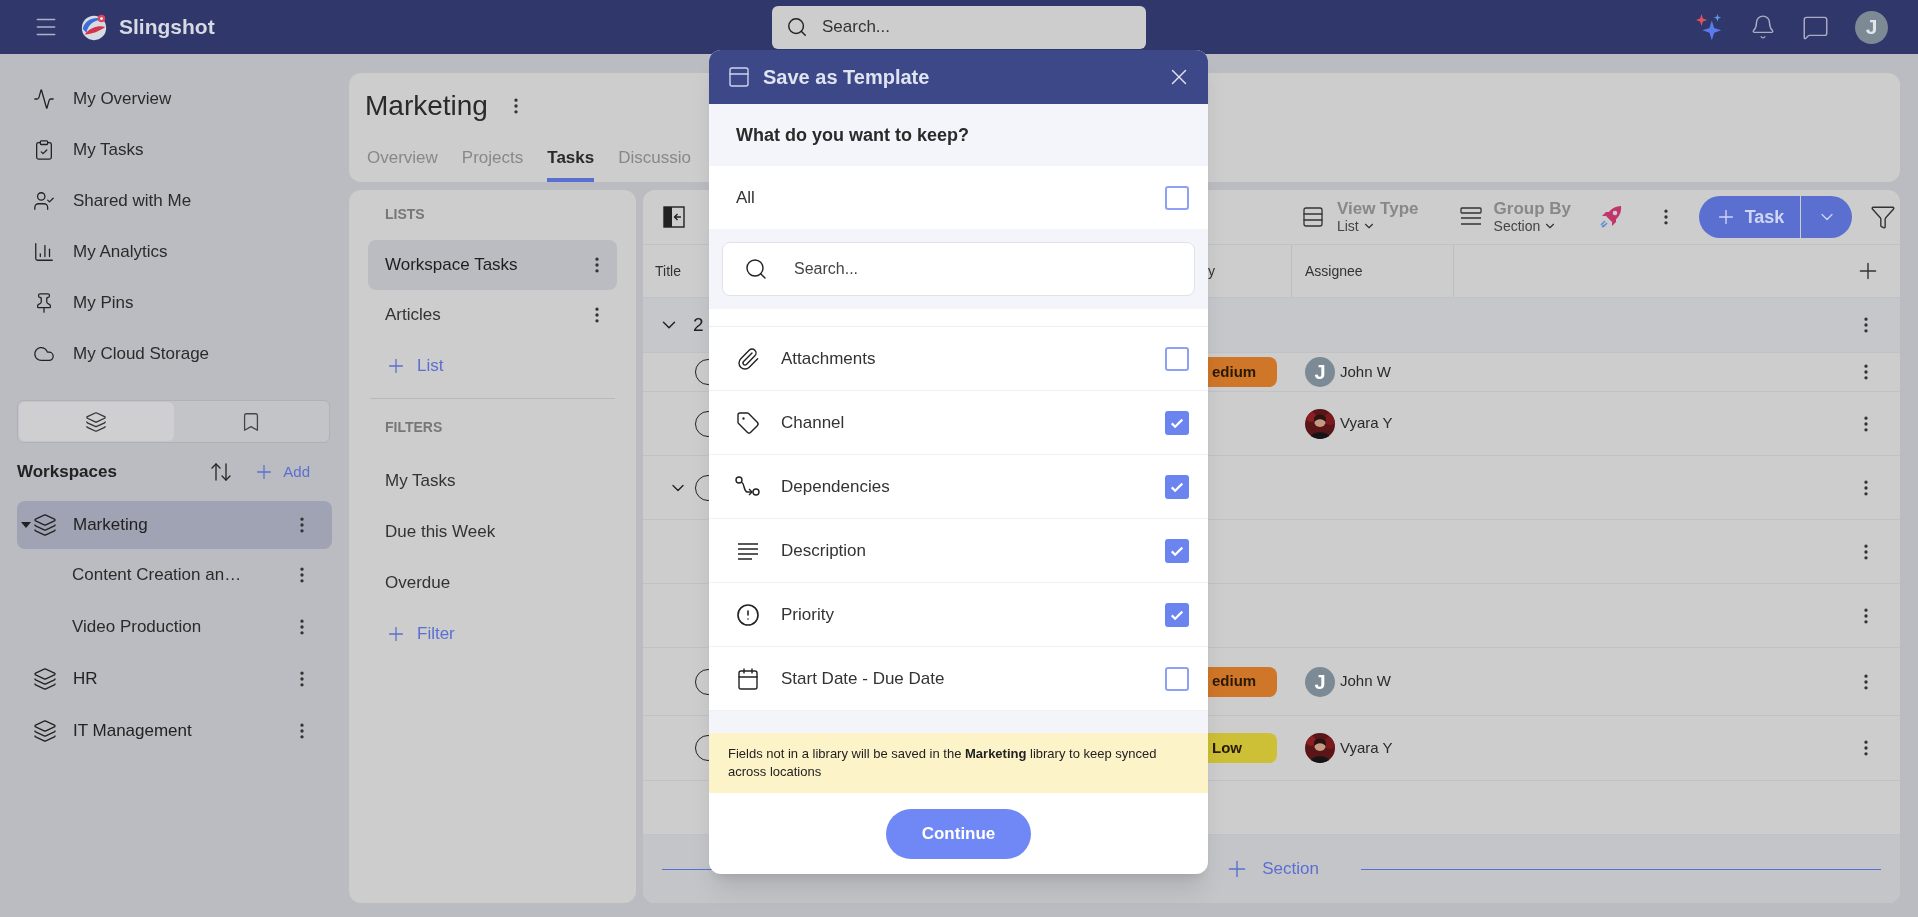  What do you see at coordinates (674, 217) in the screenshot?
I see `collapse-panel-icon` at bounding box center [674, 217].